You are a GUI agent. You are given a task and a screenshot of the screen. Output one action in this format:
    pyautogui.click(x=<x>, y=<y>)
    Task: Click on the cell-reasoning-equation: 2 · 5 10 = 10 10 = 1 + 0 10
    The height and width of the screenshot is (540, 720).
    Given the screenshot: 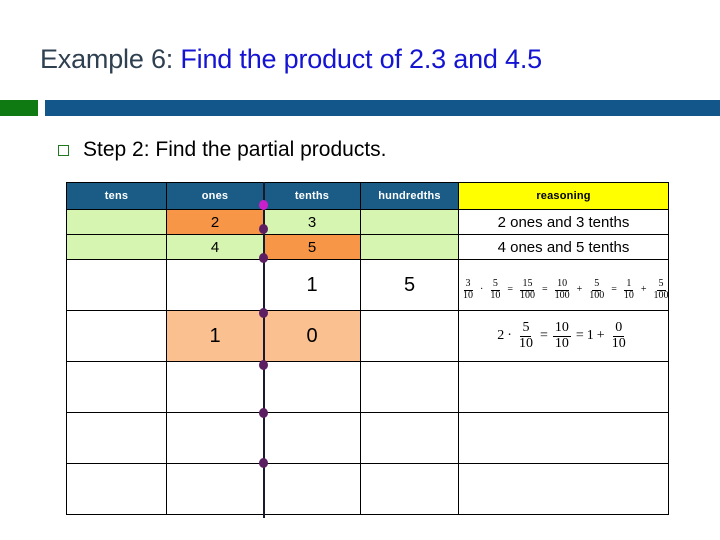 What is the action you would take?
    pyautogui.click(x=563, y=336)
    